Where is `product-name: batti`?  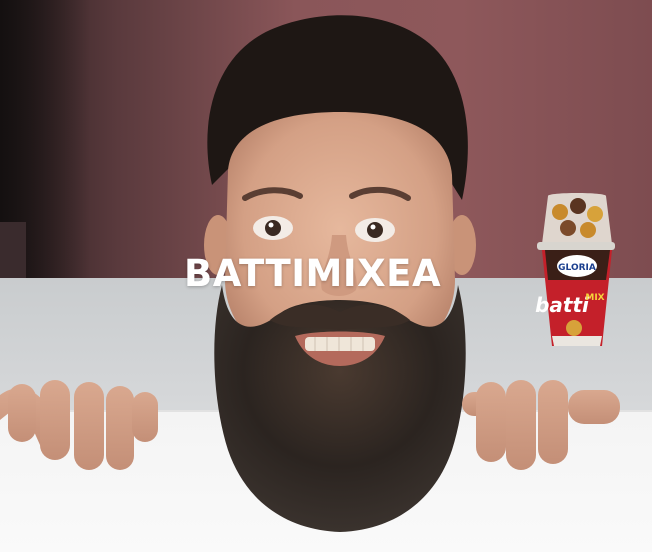 product-name: batti is located at coordinates (562, 305).